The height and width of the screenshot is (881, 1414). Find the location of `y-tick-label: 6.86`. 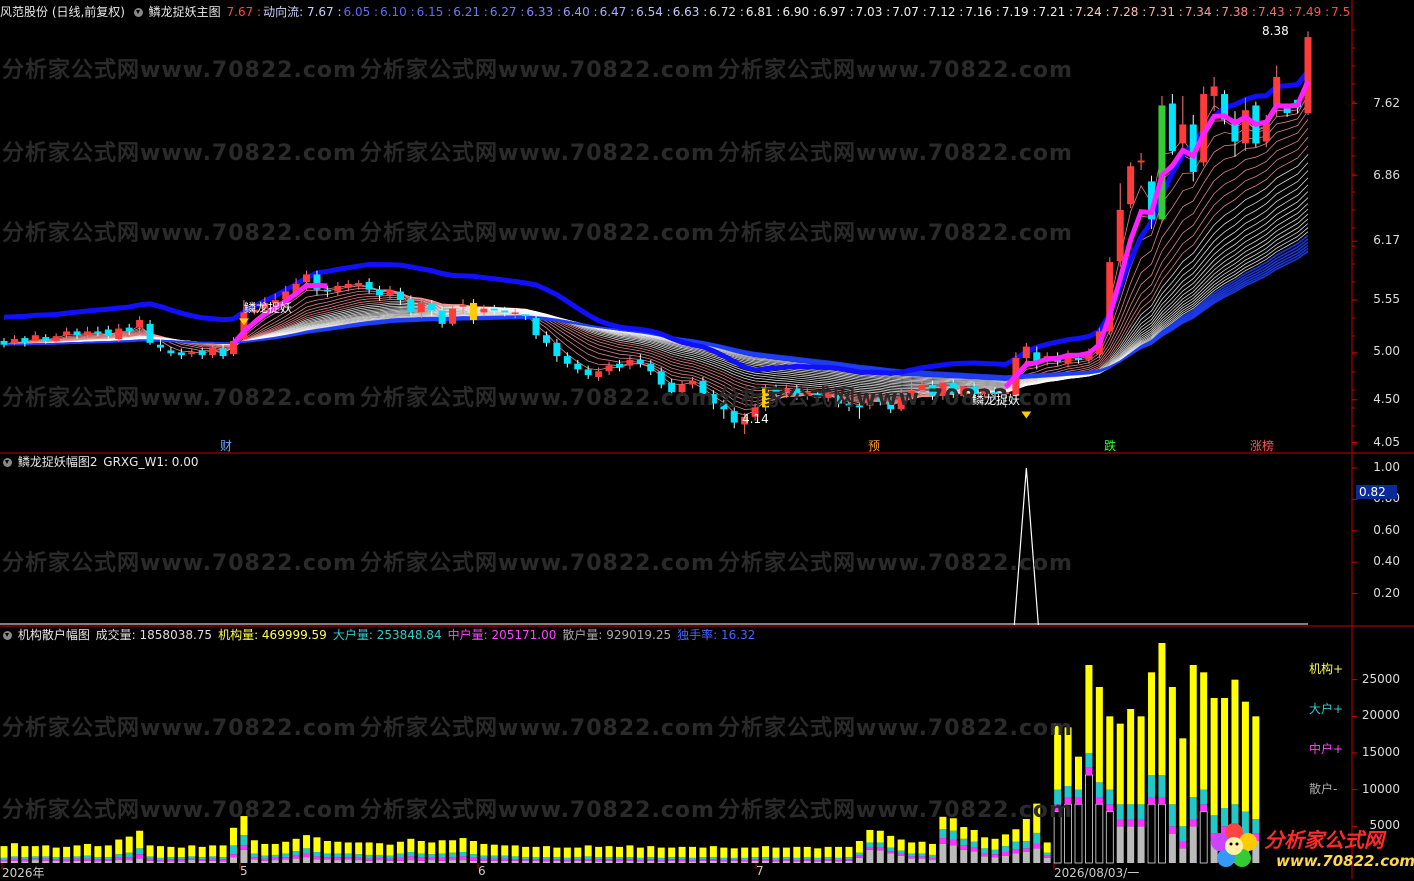

y-tick-label: 6.86 is located at coordinates (1386, 174).